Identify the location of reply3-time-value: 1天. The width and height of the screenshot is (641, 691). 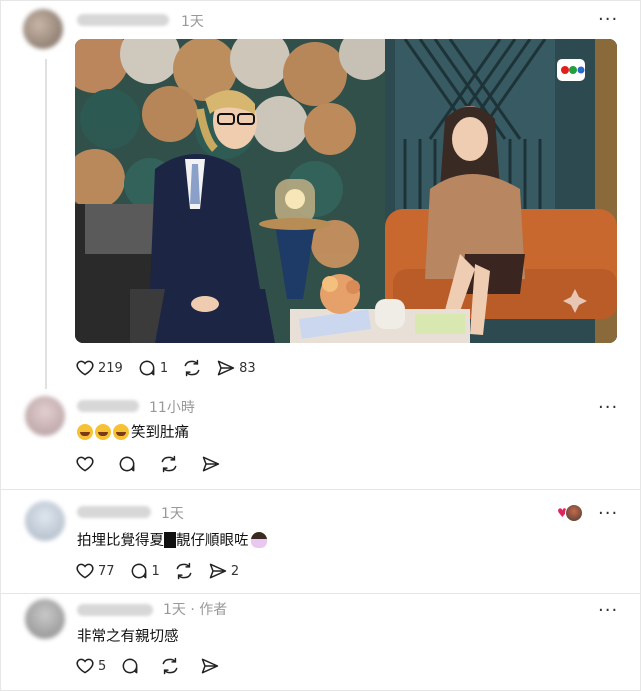
(174, 610).